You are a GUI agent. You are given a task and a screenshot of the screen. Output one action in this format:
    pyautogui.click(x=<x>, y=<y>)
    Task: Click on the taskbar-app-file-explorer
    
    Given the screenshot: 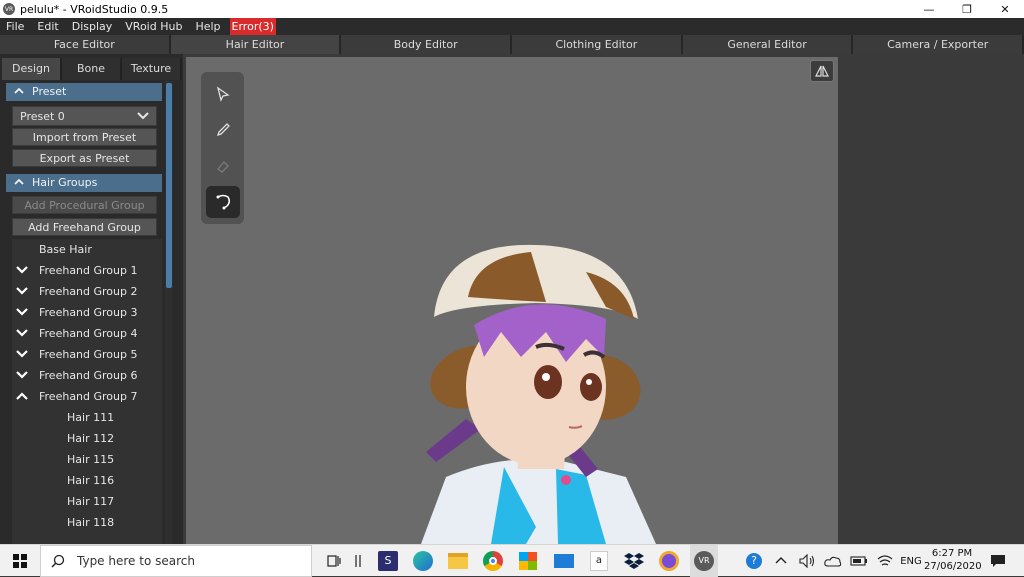 What is the action you would take?
    pyautogui.click(x=458, y=561)
    